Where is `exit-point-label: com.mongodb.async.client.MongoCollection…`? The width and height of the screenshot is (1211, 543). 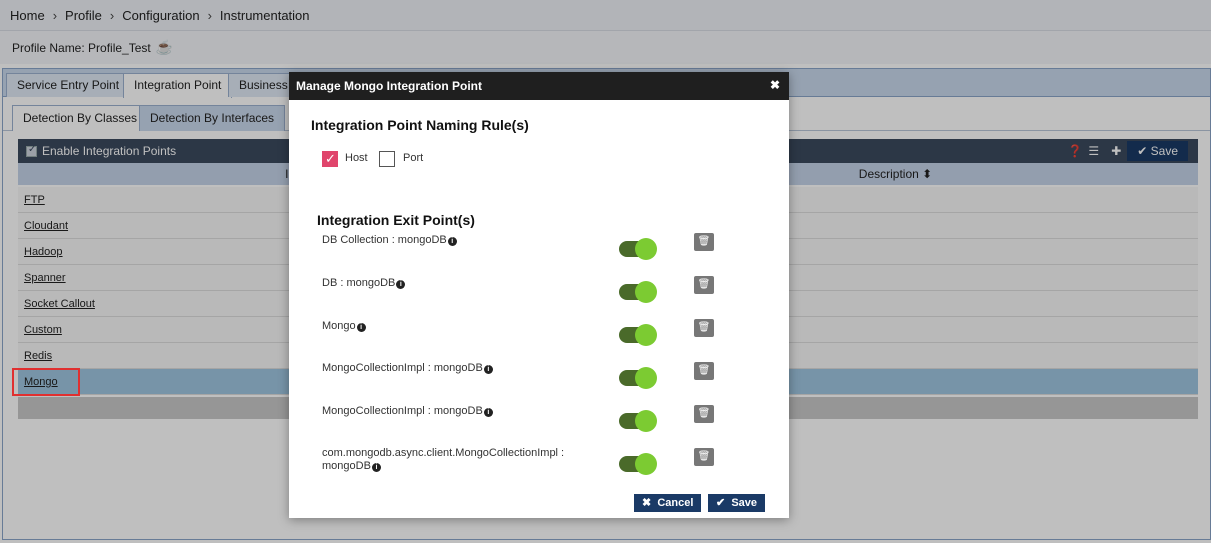 exit-point-label: com.mongodb.async.client.MongoCollection… is located at coordinates (443, 459).